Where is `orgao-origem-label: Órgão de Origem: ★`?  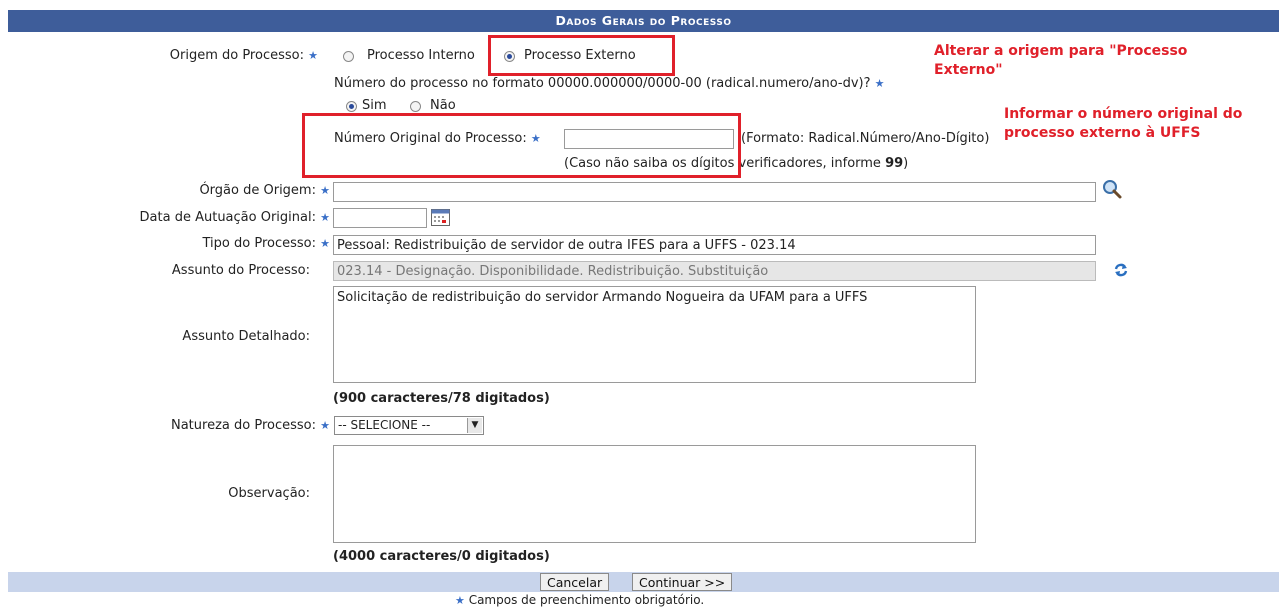
orgao-origem-label: Órgão de Origem: ★ is located at coordinates (264, 190).